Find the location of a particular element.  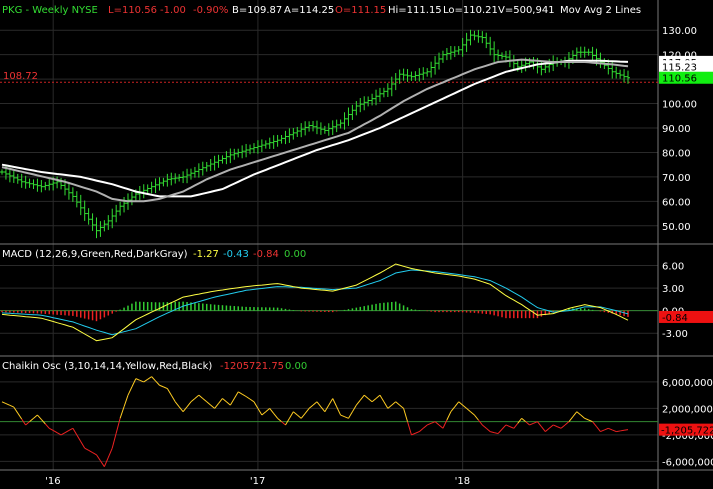

symbol-label: PKG - Weekly NYSE is located at coordinates (50, 10).